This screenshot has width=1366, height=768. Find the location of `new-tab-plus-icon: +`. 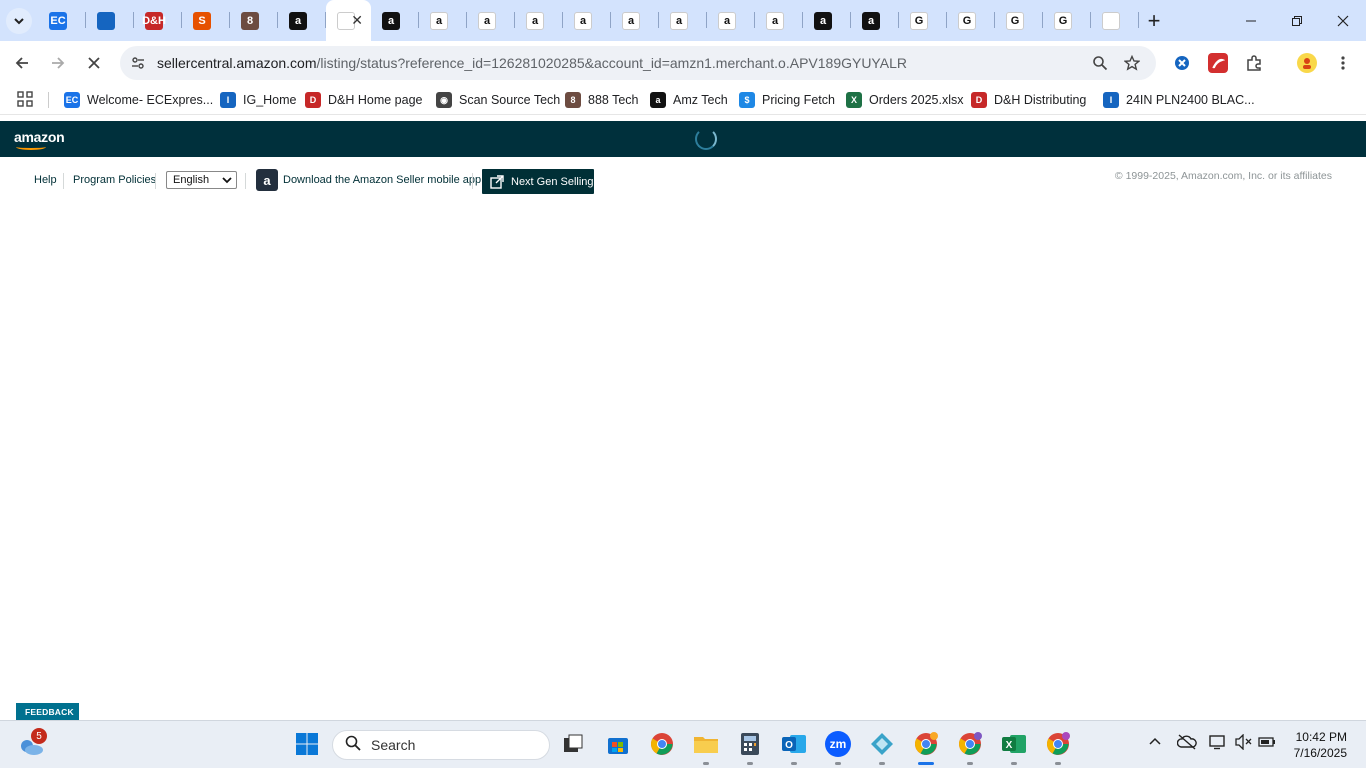

new-tab-plus-icon: + is located at coordinates (1154, 20).